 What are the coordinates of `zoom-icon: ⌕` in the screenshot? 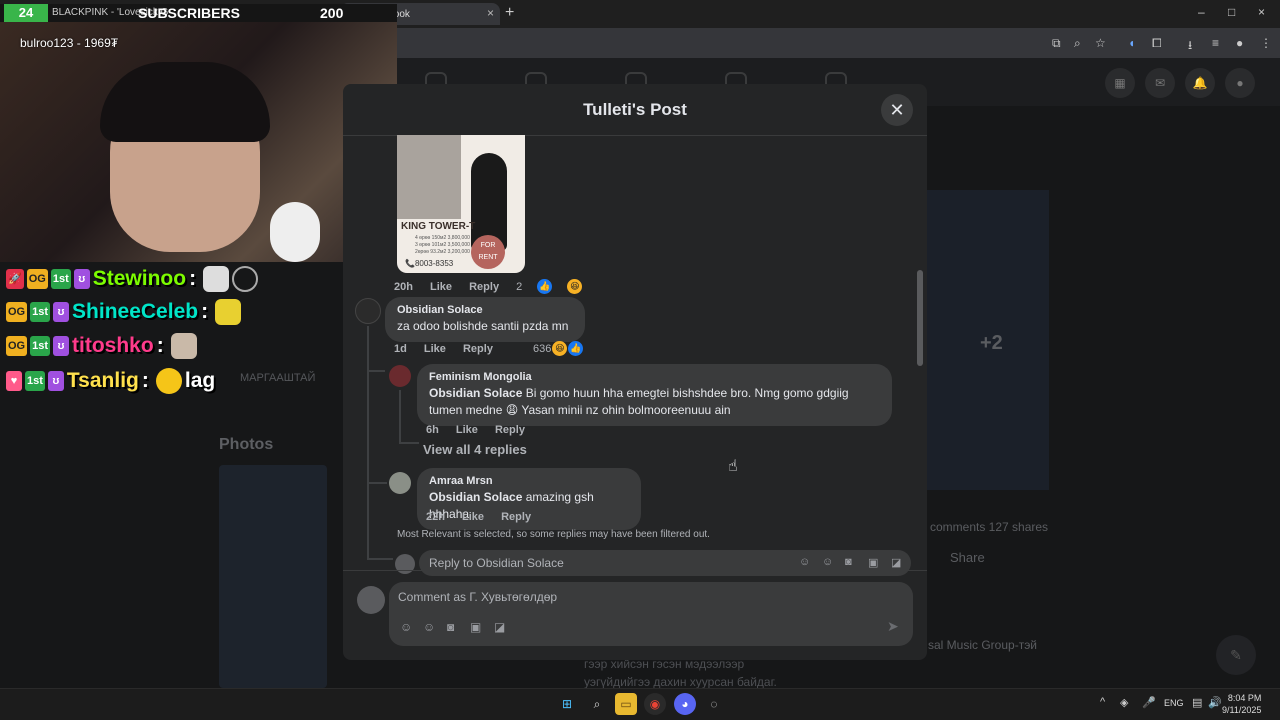 It's located at (1077, 43).